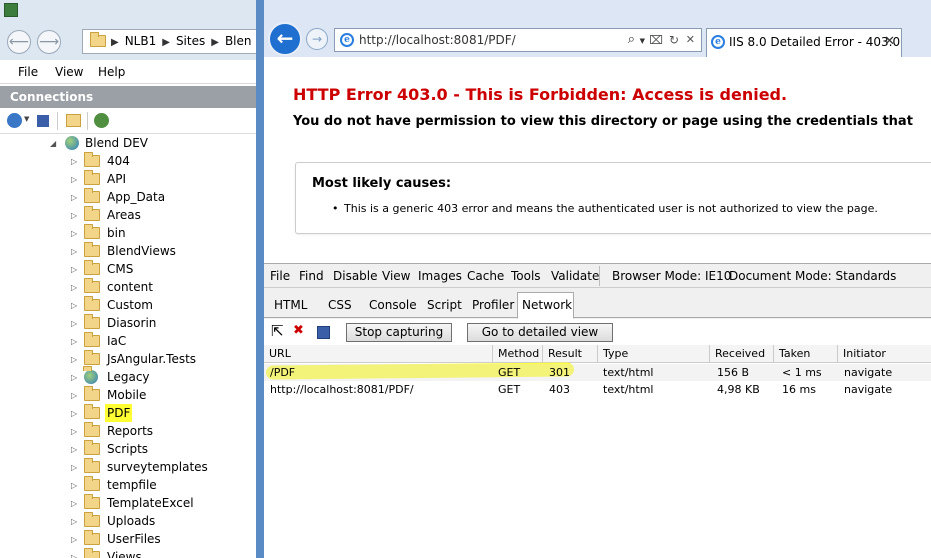 The image size is (931, 558). What do you see at coordinates (540, 332) in the screenshot?
I see `detailed-view-button: Go to detailed view` at bounding box center [540, 332].